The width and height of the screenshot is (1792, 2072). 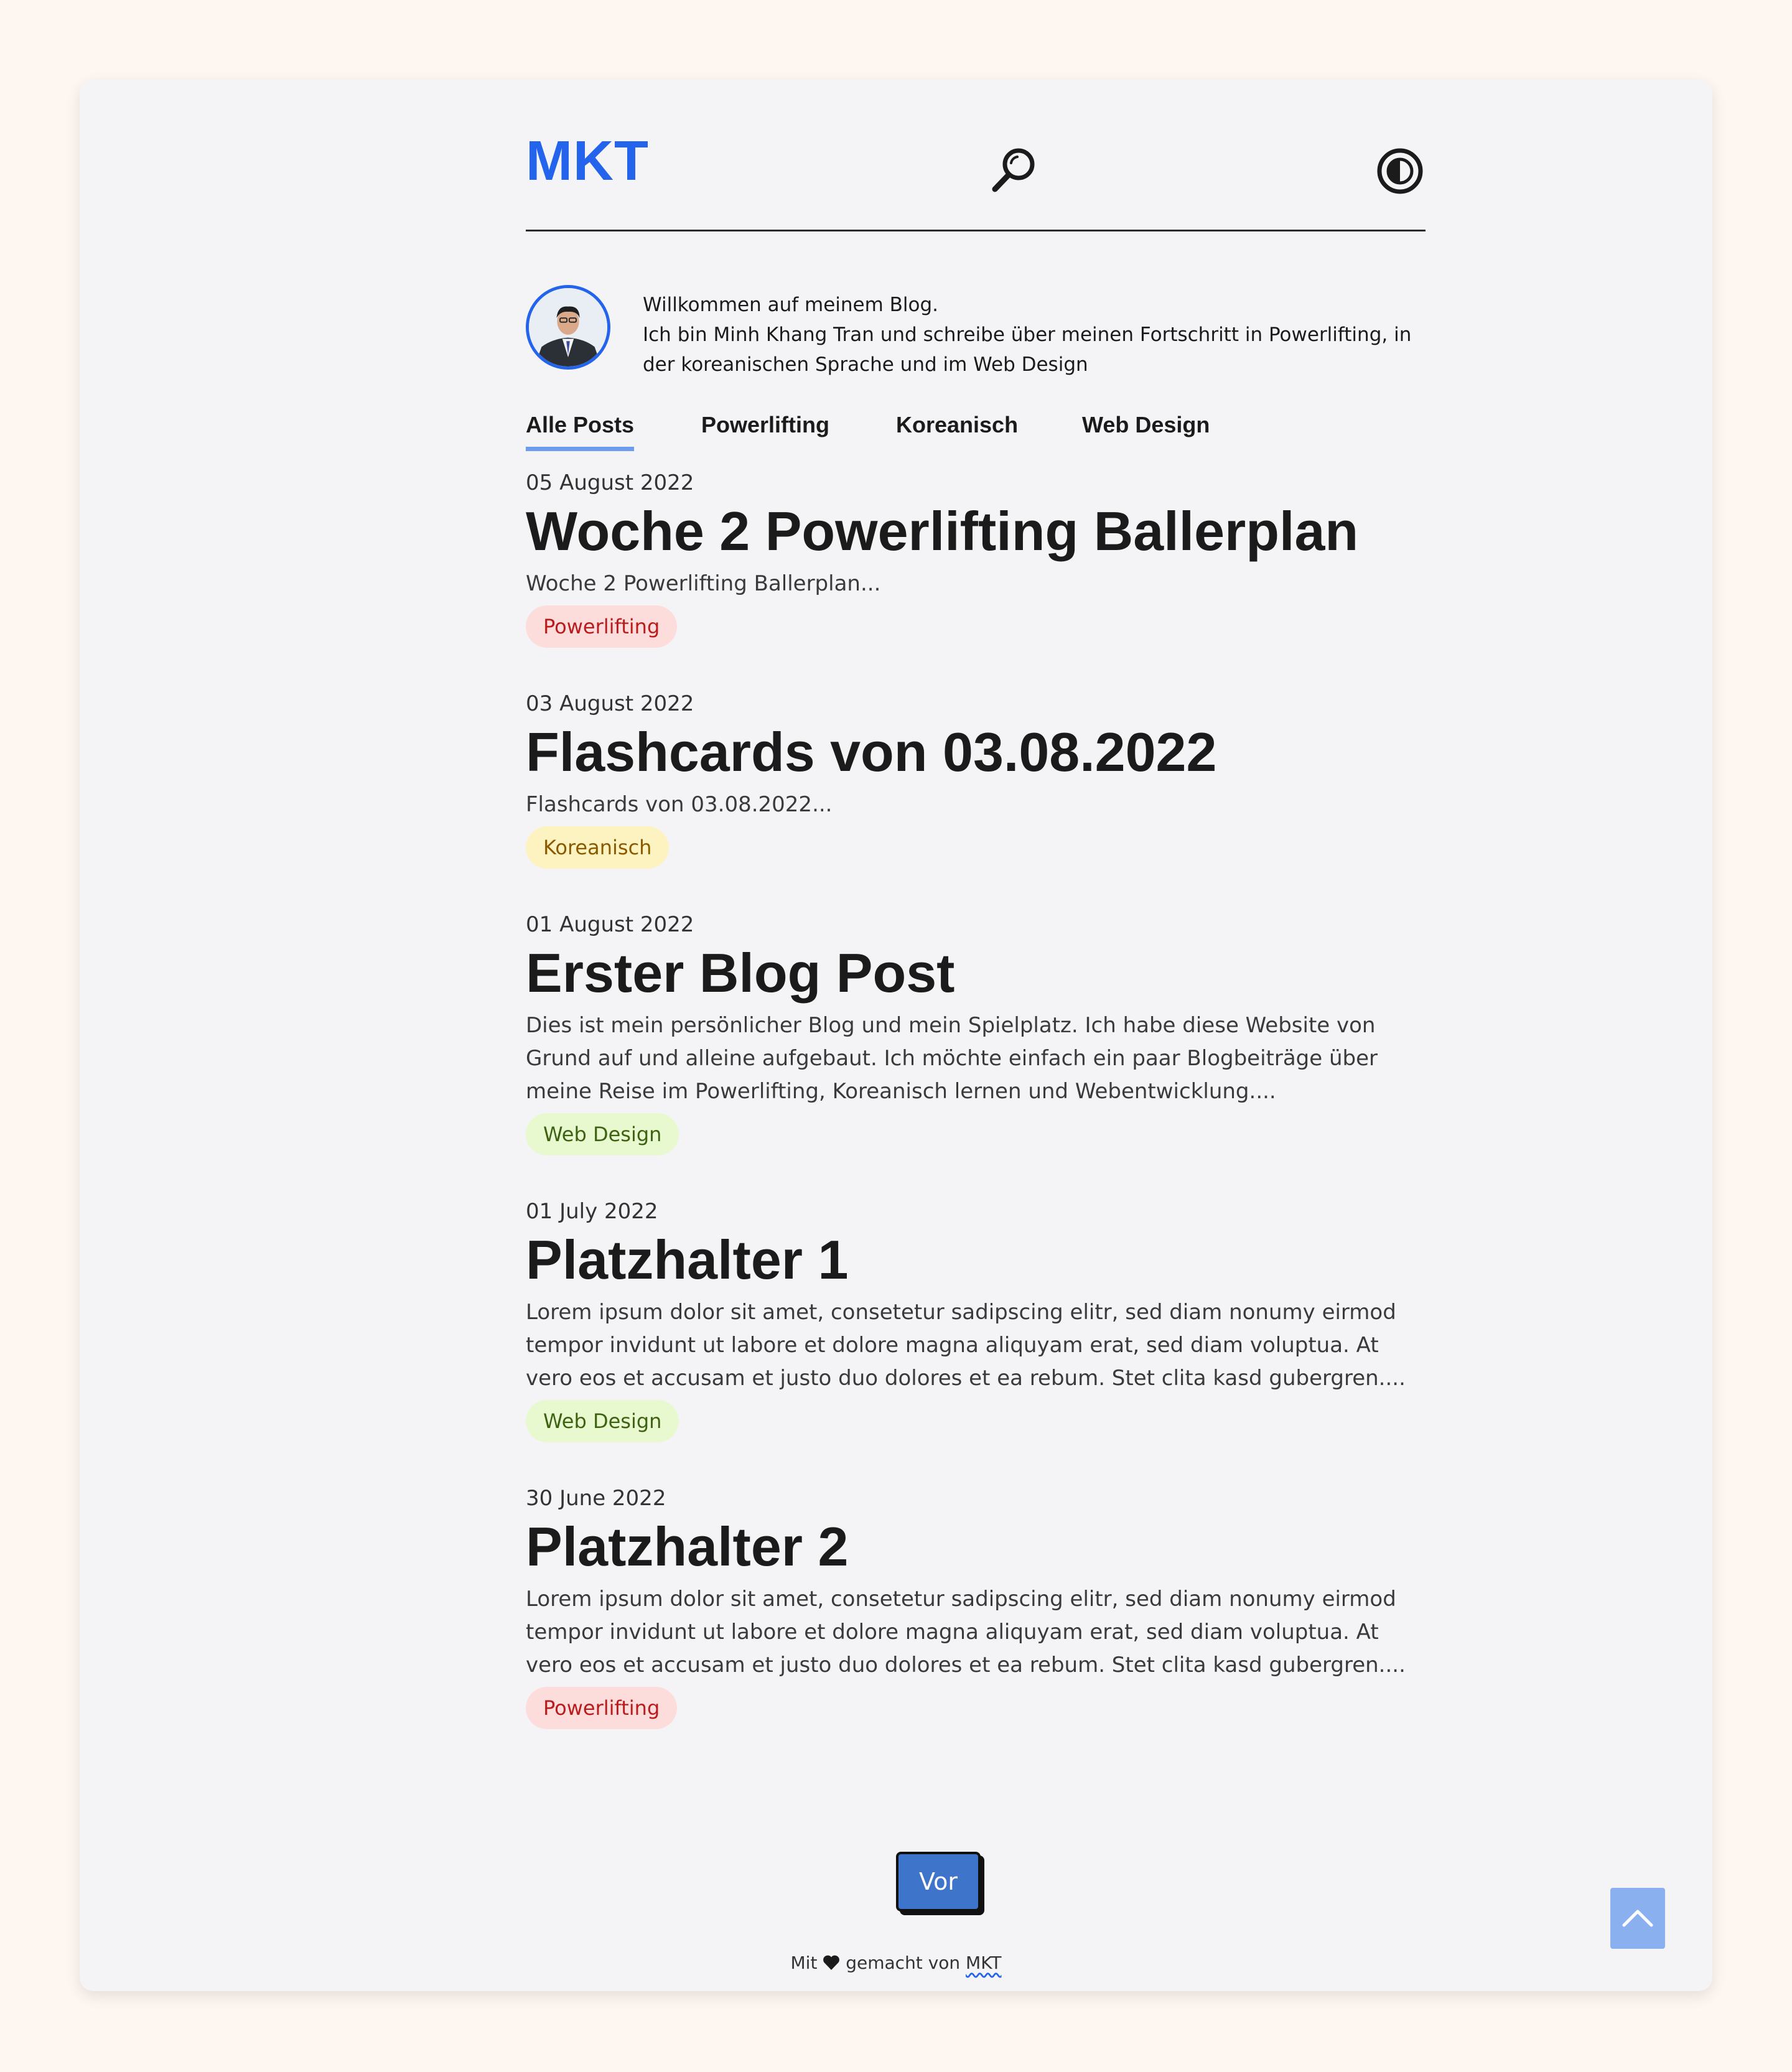 I want to click on post-date: 30 June 2022, so click(x=596, y=1498).